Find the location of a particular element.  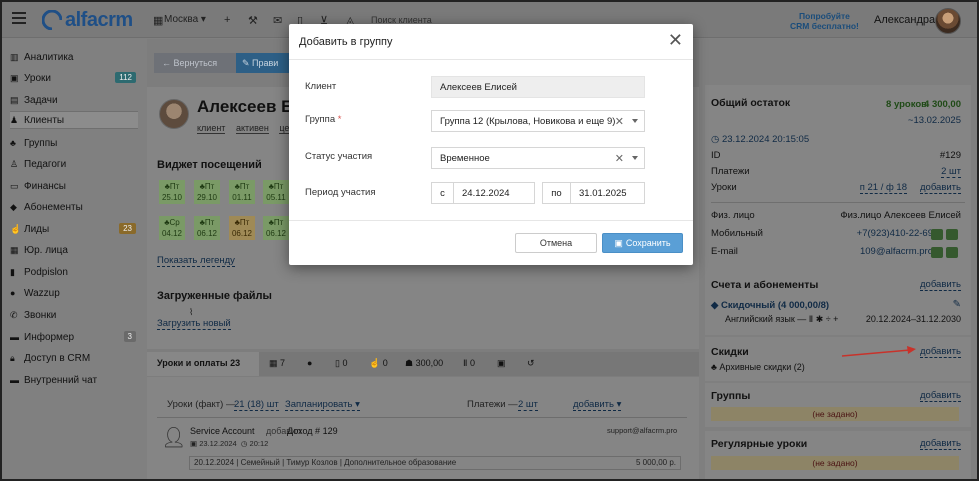

cancel-button: Отмена is located at coordinates (556, 243).